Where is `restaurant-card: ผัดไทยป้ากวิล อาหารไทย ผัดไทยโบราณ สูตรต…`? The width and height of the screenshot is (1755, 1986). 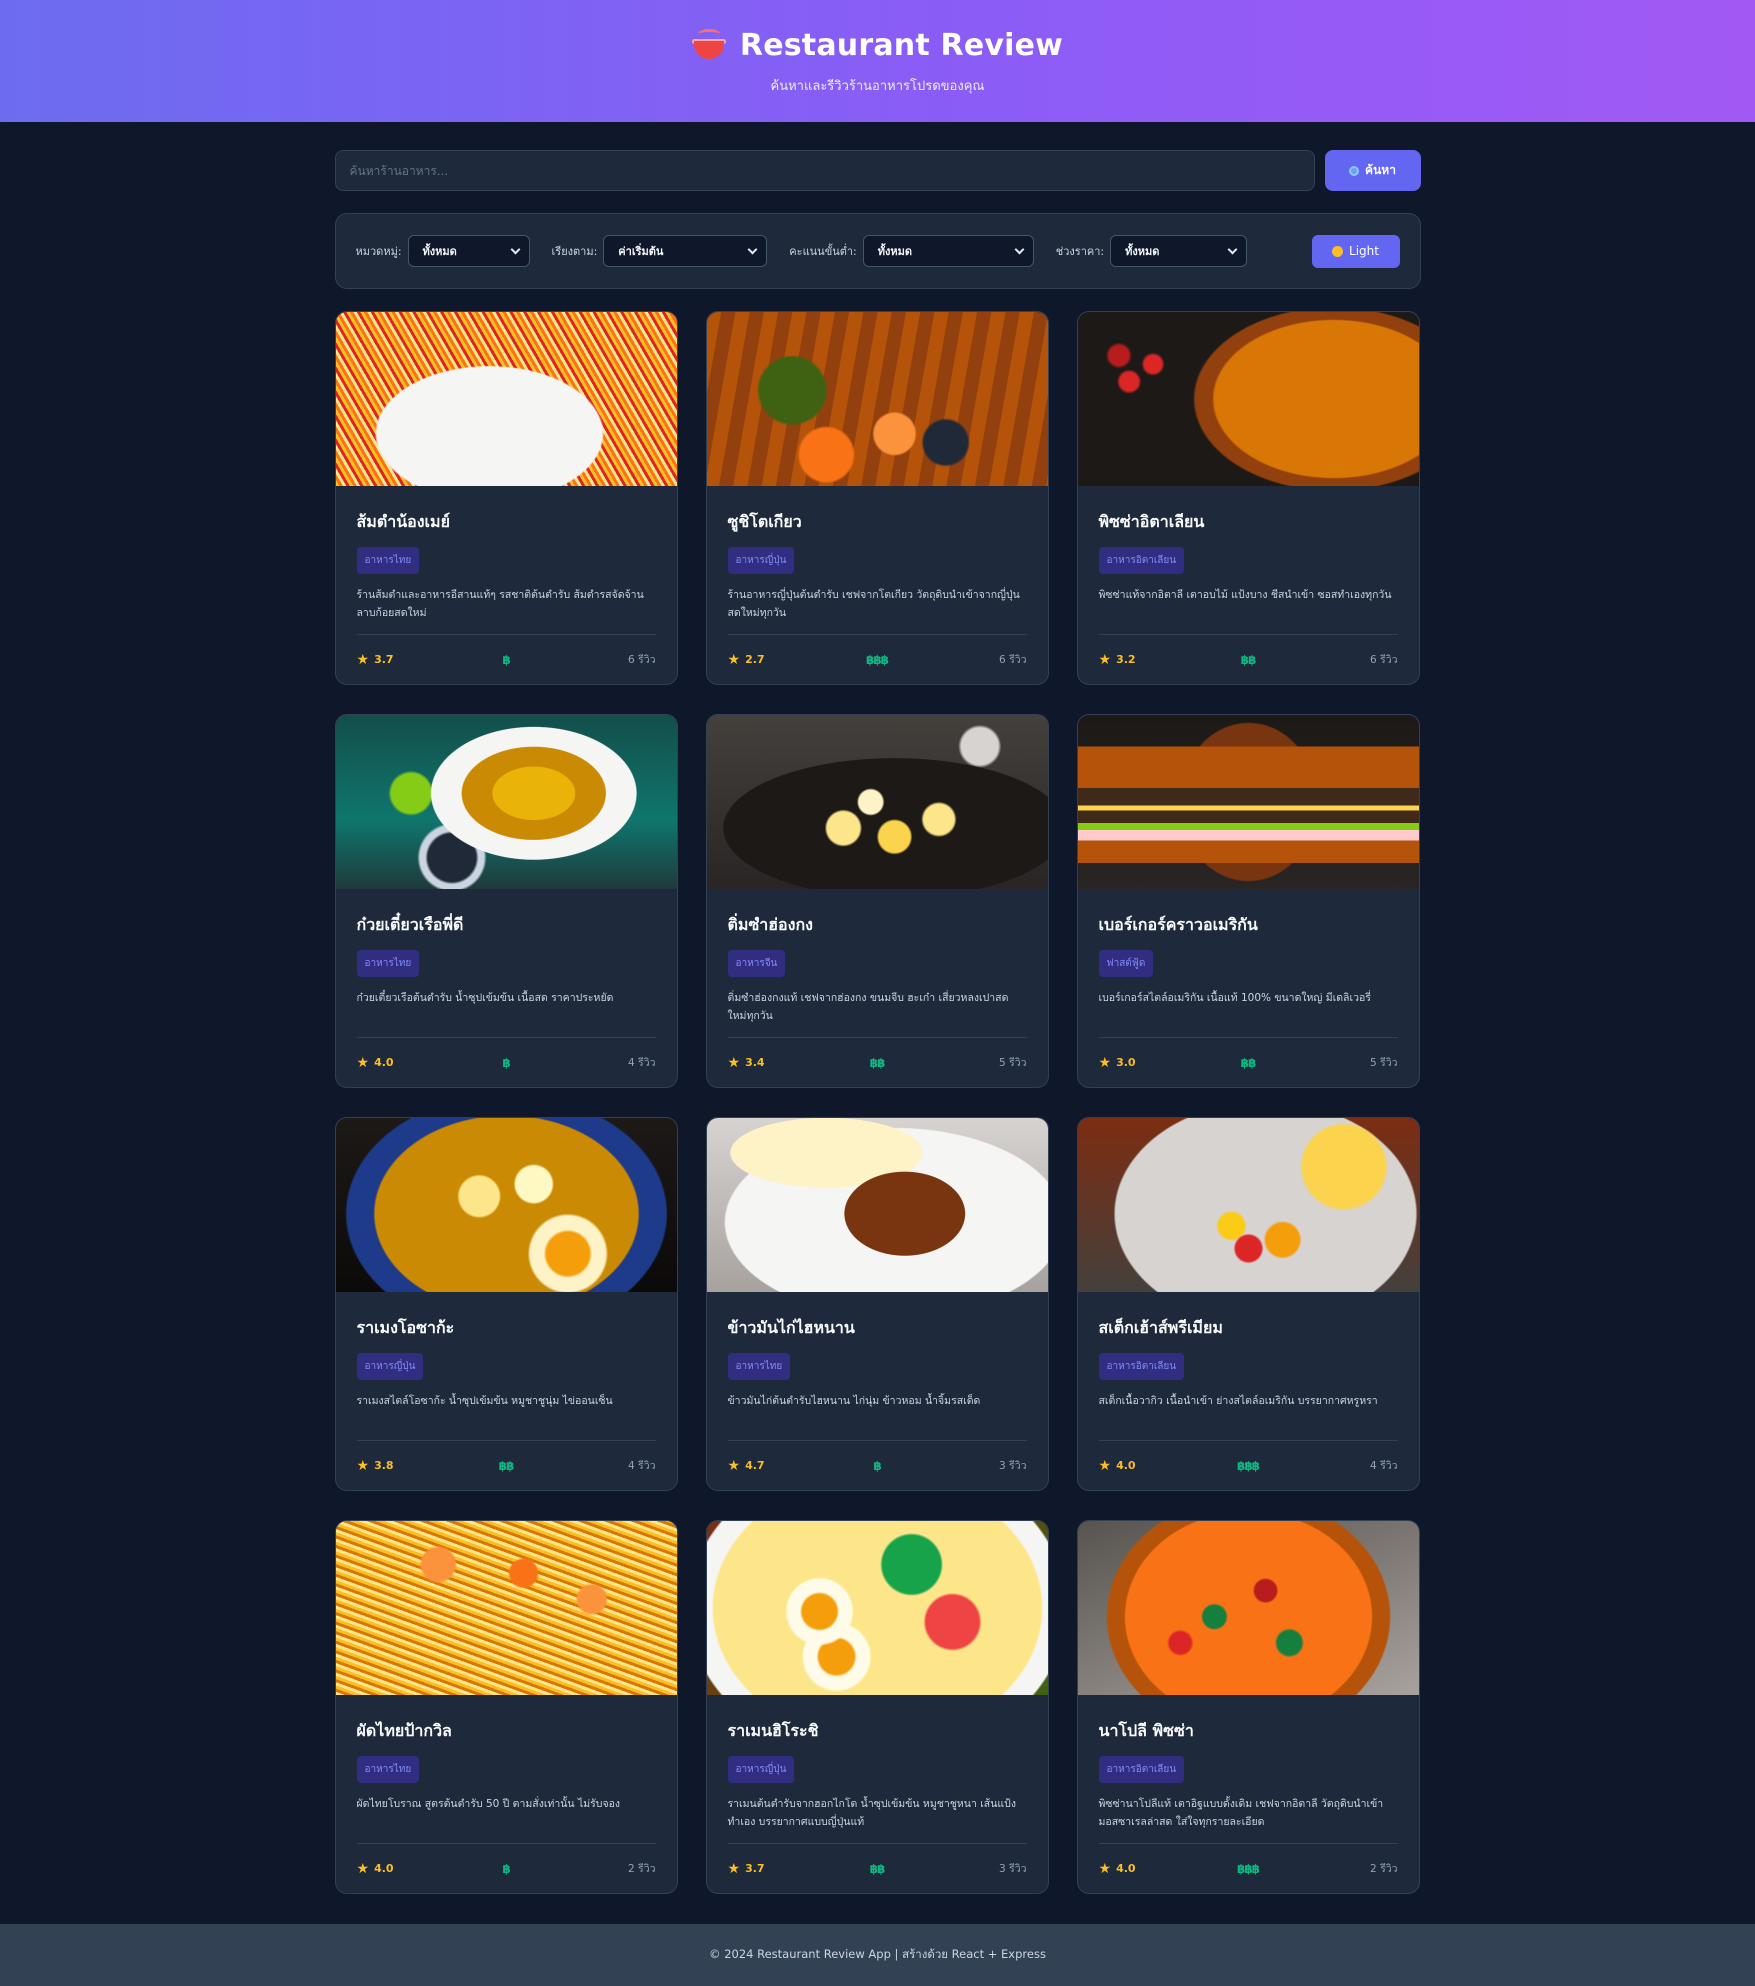 restaurant-card: ผัดไทยป้ากวิล อาหารไทย ผัดไทยโบราณ สูตรต… is located at coordinates (506, 1707).